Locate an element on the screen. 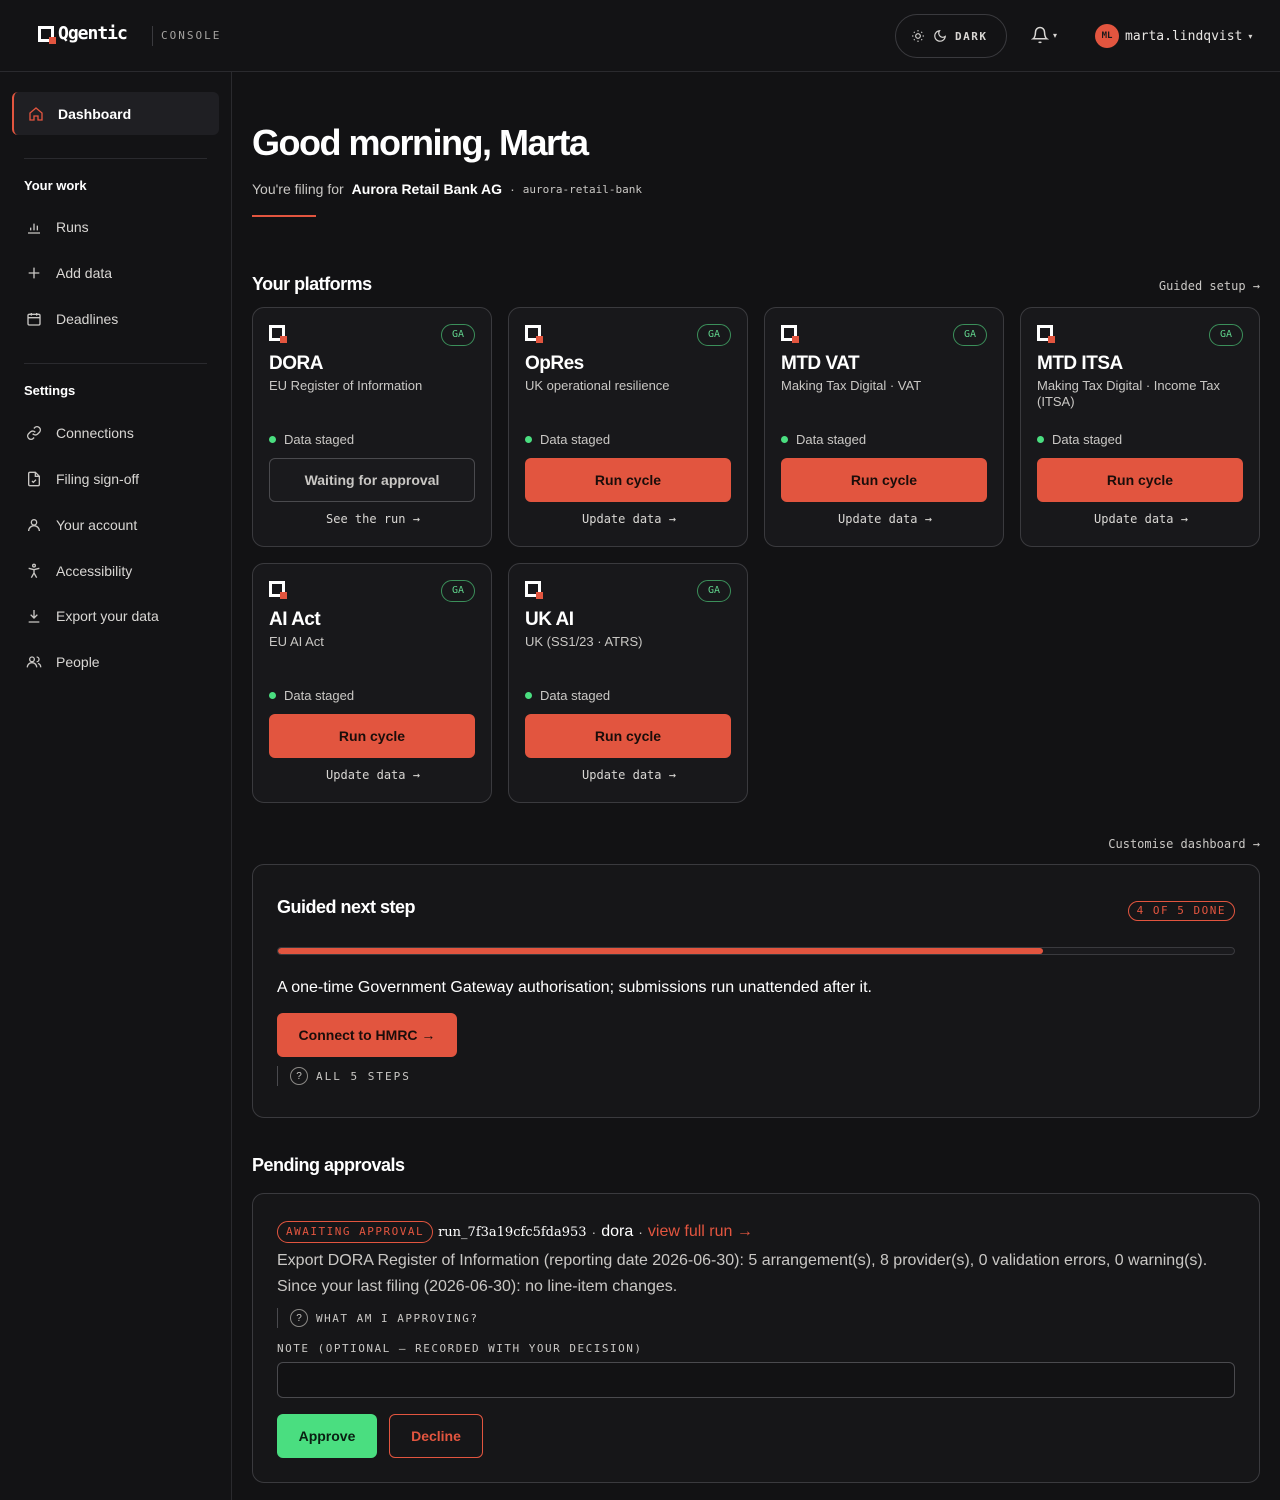  sidebar-item-label: Runs is located at coordinates (72, 227).